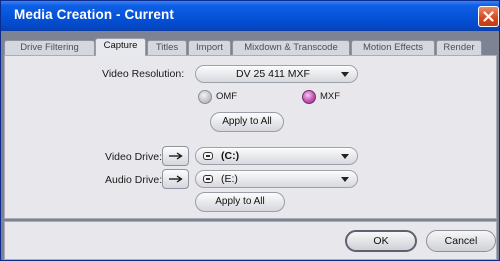 This screenshot has height=261, width=500. Describe the element at coordinates (120, 47) in the screenshot. I see `tab-capture: Capture` at that location.